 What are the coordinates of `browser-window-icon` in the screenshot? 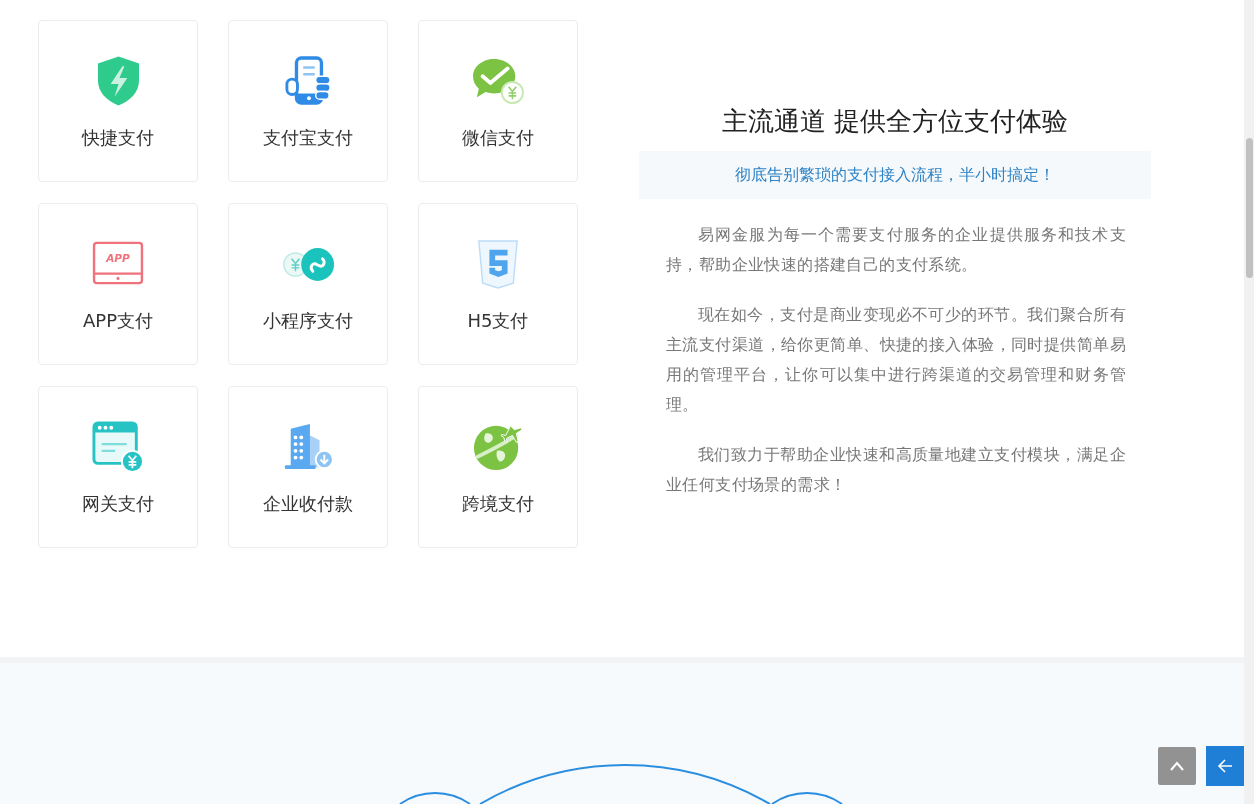 It's located at (118, 447).